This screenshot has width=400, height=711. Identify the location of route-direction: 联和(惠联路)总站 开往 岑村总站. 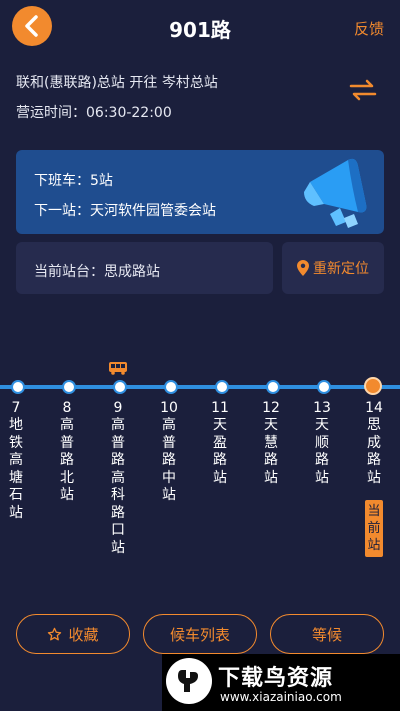
(117, 83).